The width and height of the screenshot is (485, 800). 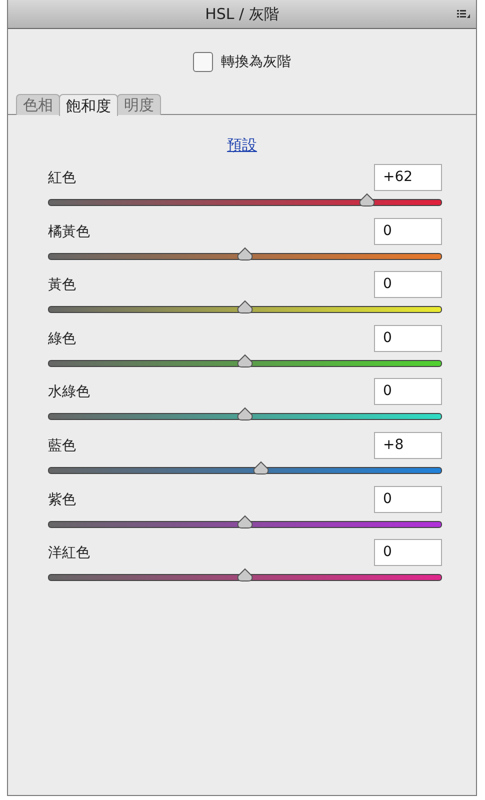 I want to click on channel-label: 綠色, so click(x=62, y=339).